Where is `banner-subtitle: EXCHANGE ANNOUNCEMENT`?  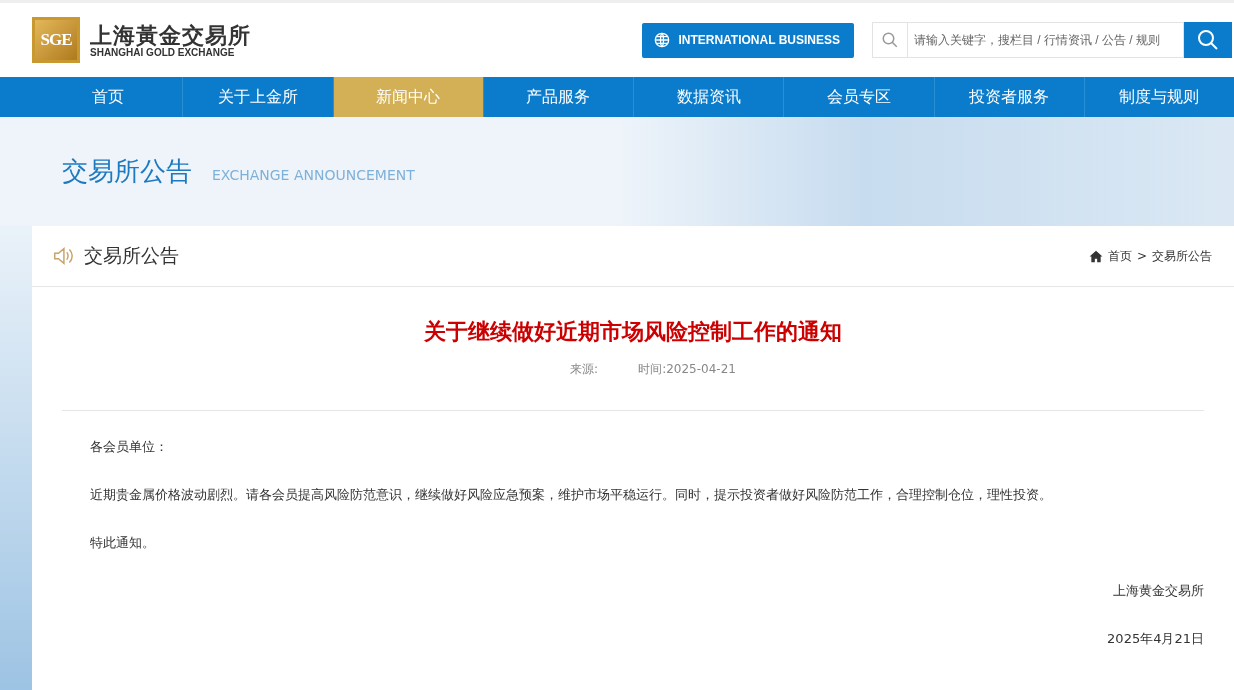 banner-subtitle: EXCHANGE ANNOUNCEMENT is located at coordinates (313, 174).